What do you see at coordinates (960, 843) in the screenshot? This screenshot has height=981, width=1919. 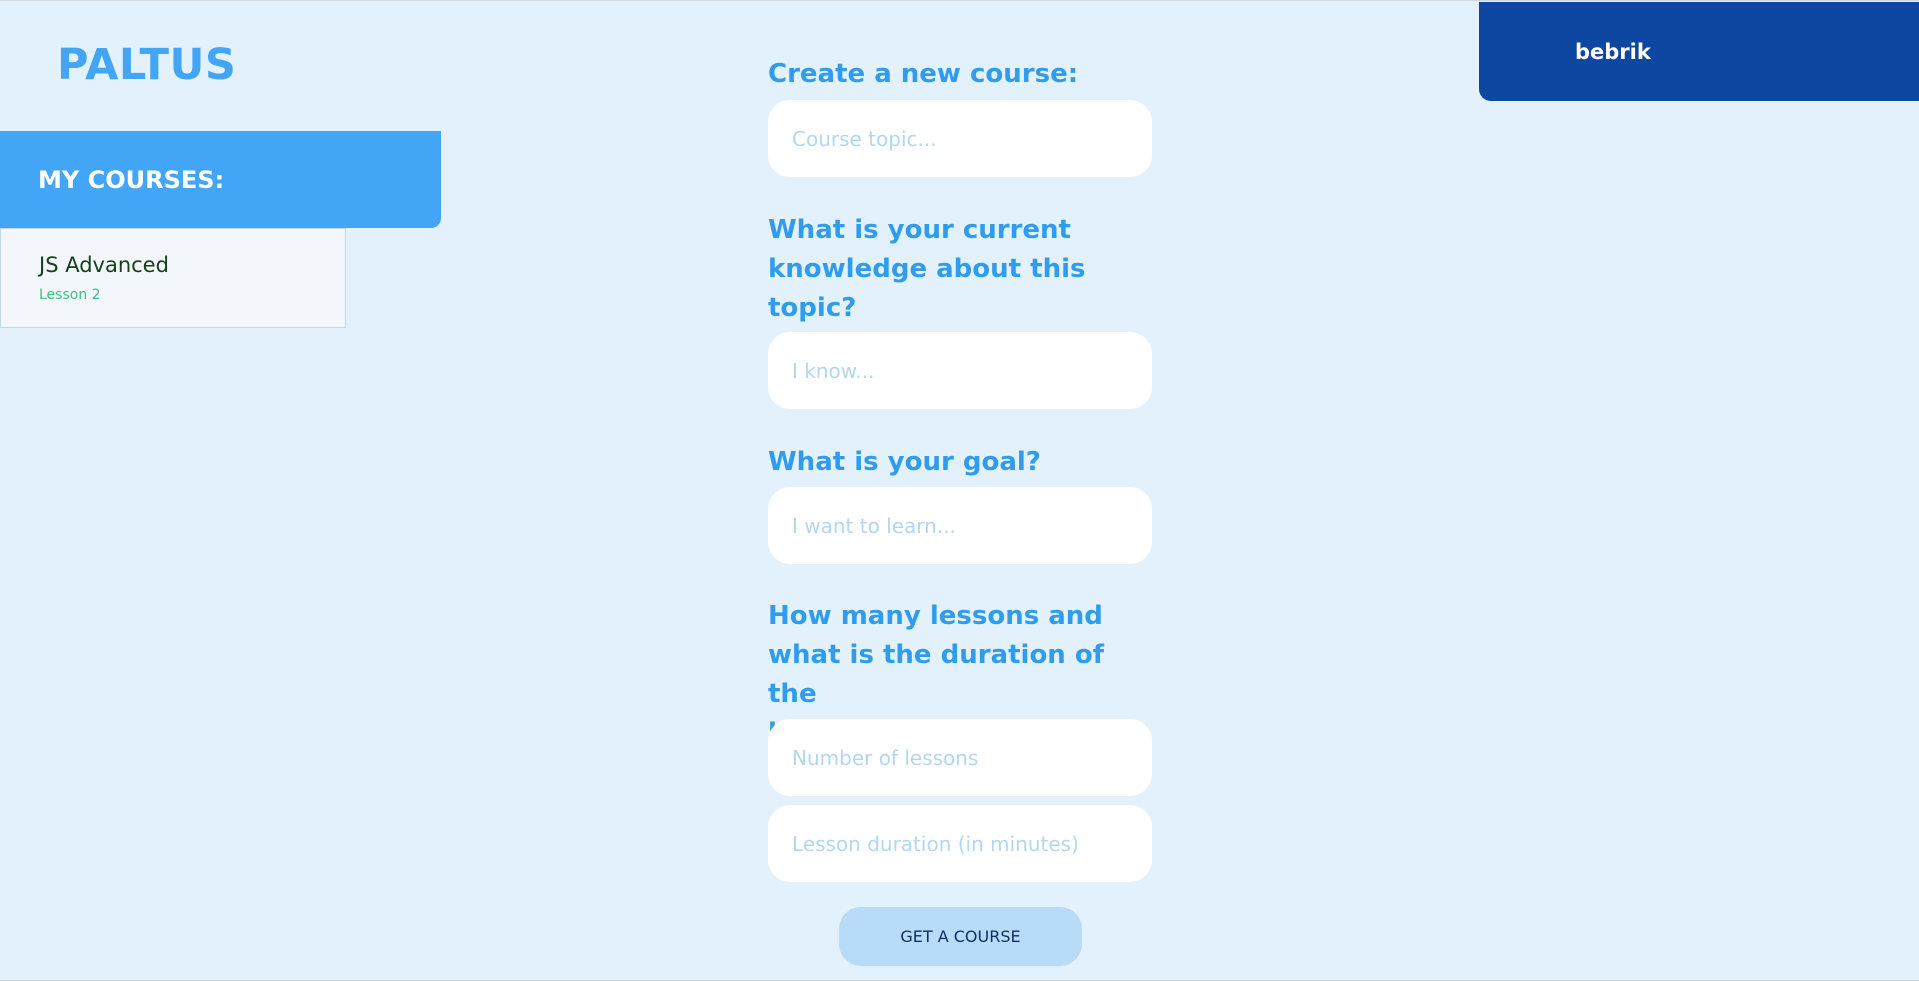 I see `lesson-duration-input` at bounding box center [960, 843].